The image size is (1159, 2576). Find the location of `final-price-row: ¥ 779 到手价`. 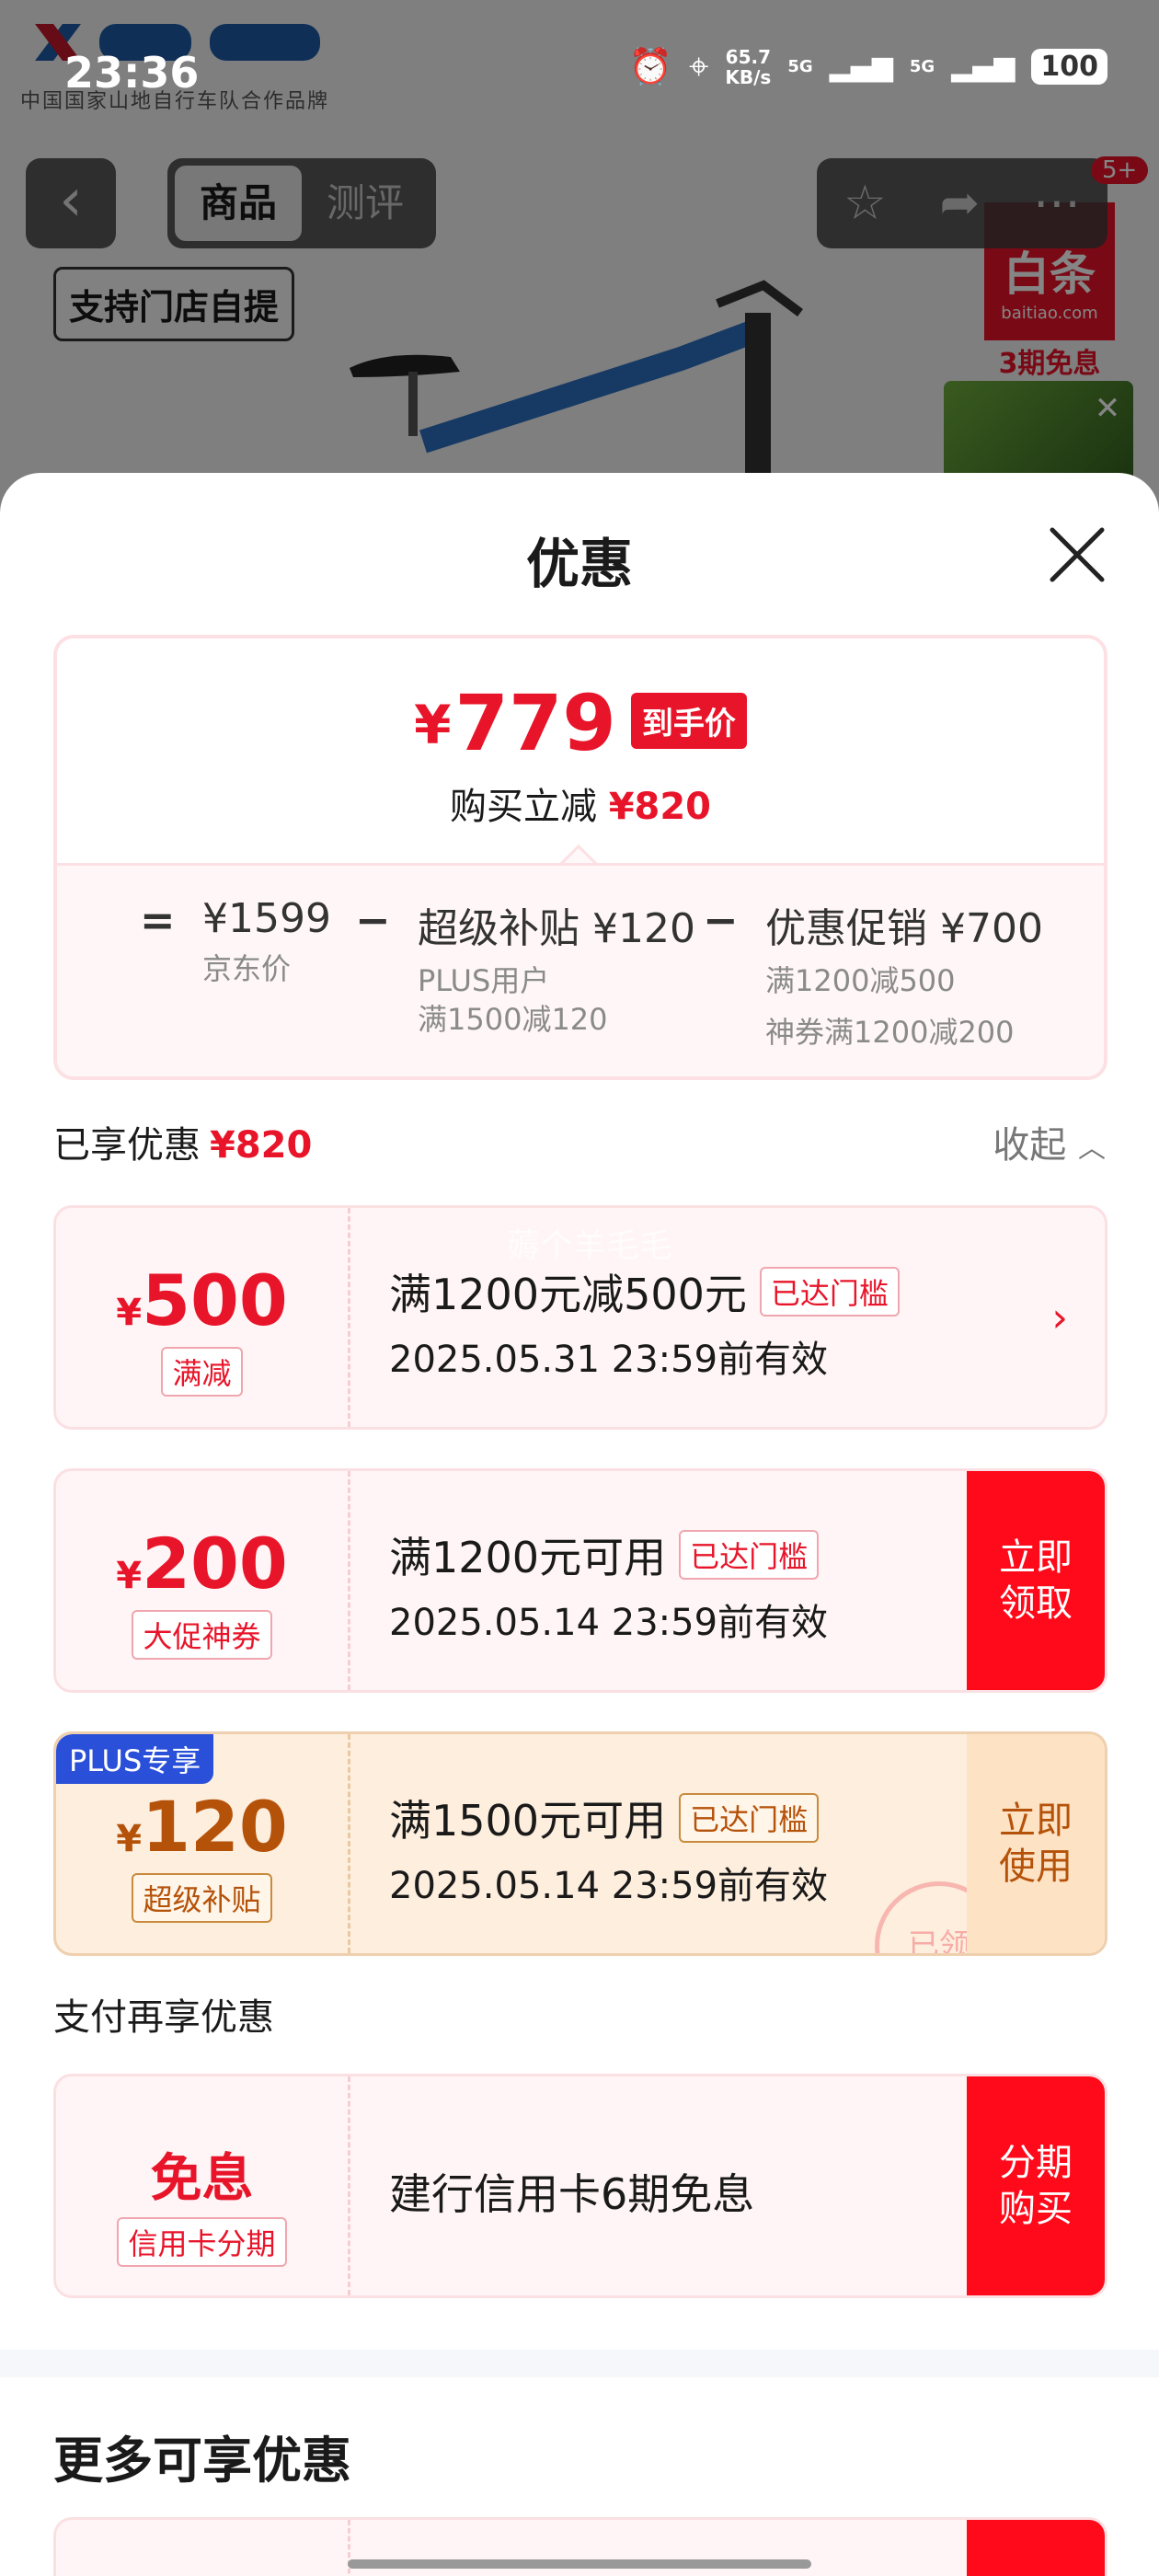

final-price-row: ¥ 779 到手价 is located at coordinates (580, 723).